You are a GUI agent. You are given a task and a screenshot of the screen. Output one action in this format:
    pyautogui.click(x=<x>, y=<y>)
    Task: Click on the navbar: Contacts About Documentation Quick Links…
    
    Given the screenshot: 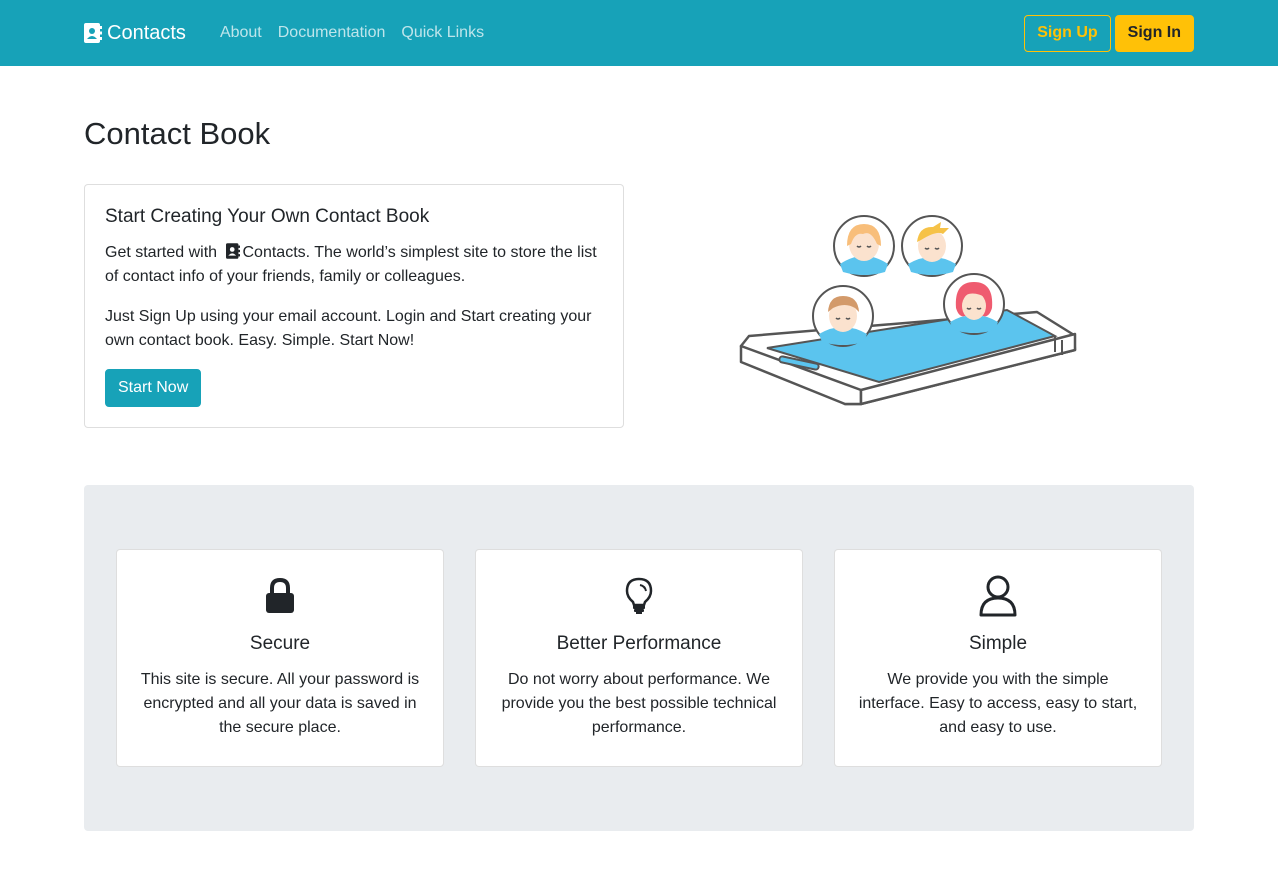 What is the action you would take?
    pyautogui.click(x=639, y=33)
    